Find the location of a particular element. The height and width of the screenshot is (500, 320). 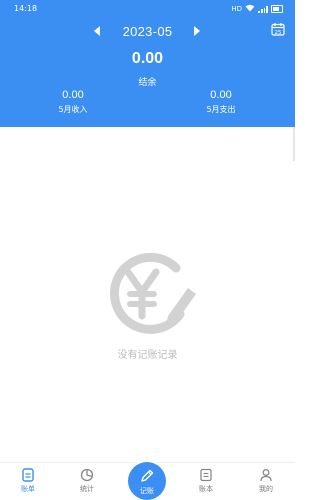

nav-label-ledger: 账本 is located at coordinates (206, 489).